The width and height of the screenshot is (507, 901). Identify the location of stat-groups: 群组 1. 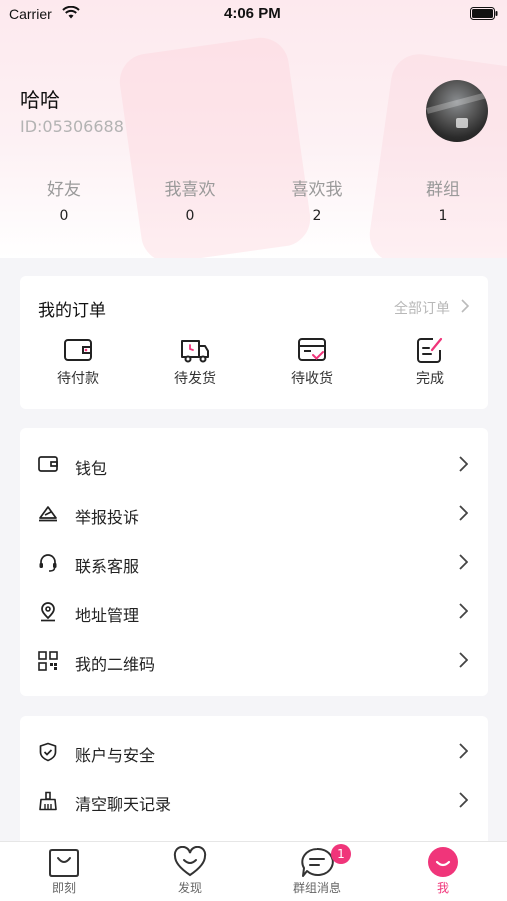
(443, 199).